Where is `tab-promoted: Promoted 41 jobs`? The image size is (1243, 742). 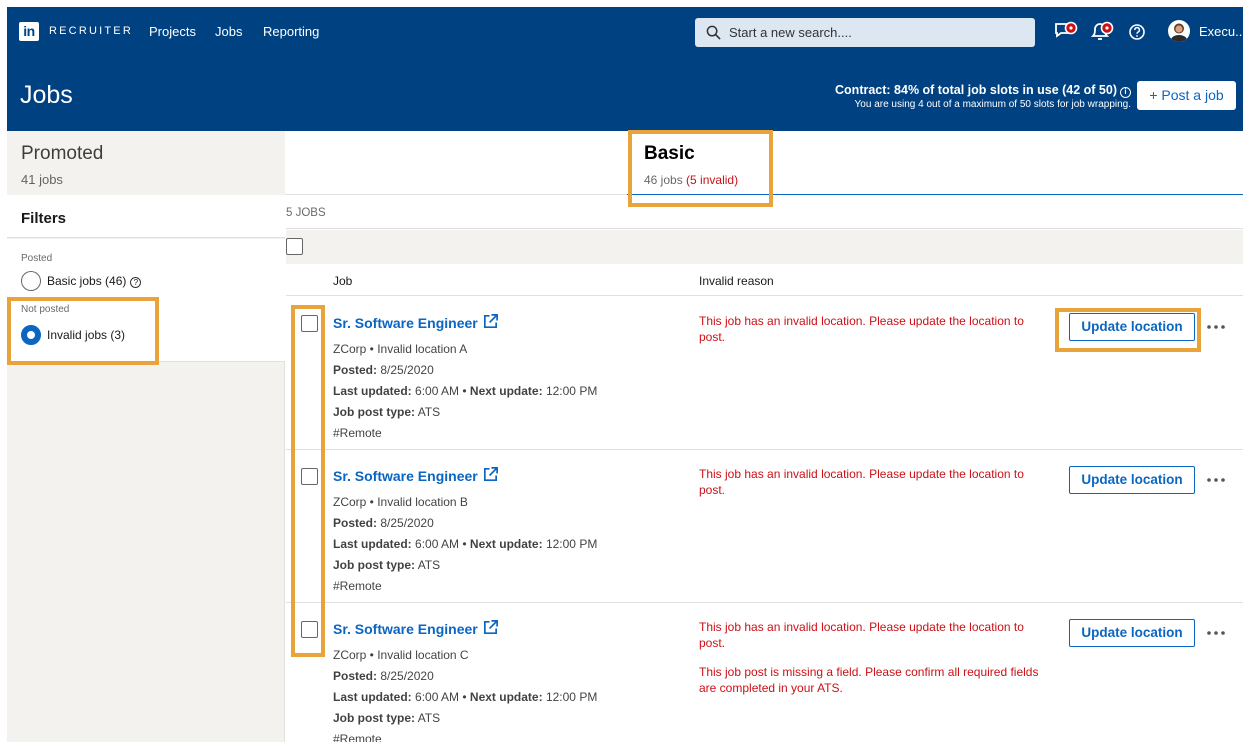 tab-promoted: Promoted 41 jobs is located at coordinates (146, 163).